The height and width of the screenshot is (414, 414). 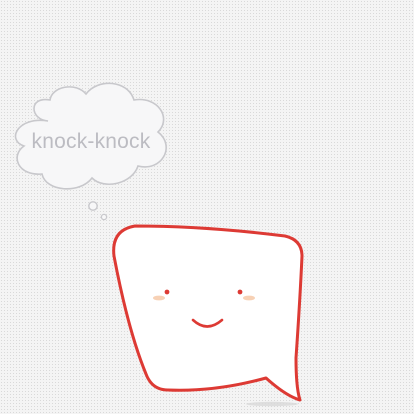 I want to click on speech-bubble-shadow, so click(x=272, y=404).